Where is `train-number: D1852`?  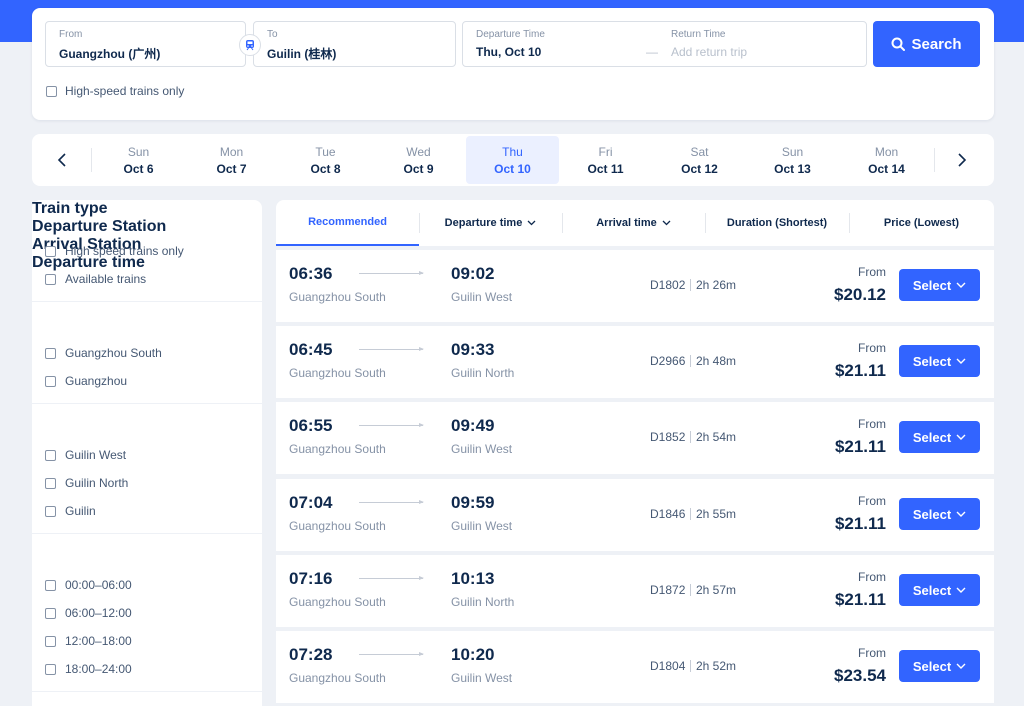
train-number: D1852 is located at coordinates (668, 437).